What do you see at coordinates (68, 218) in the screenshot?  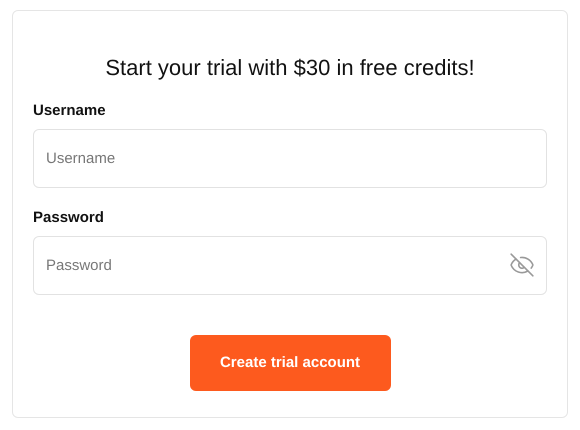 I see `field-label: Password` at bounding box center [68, 218].